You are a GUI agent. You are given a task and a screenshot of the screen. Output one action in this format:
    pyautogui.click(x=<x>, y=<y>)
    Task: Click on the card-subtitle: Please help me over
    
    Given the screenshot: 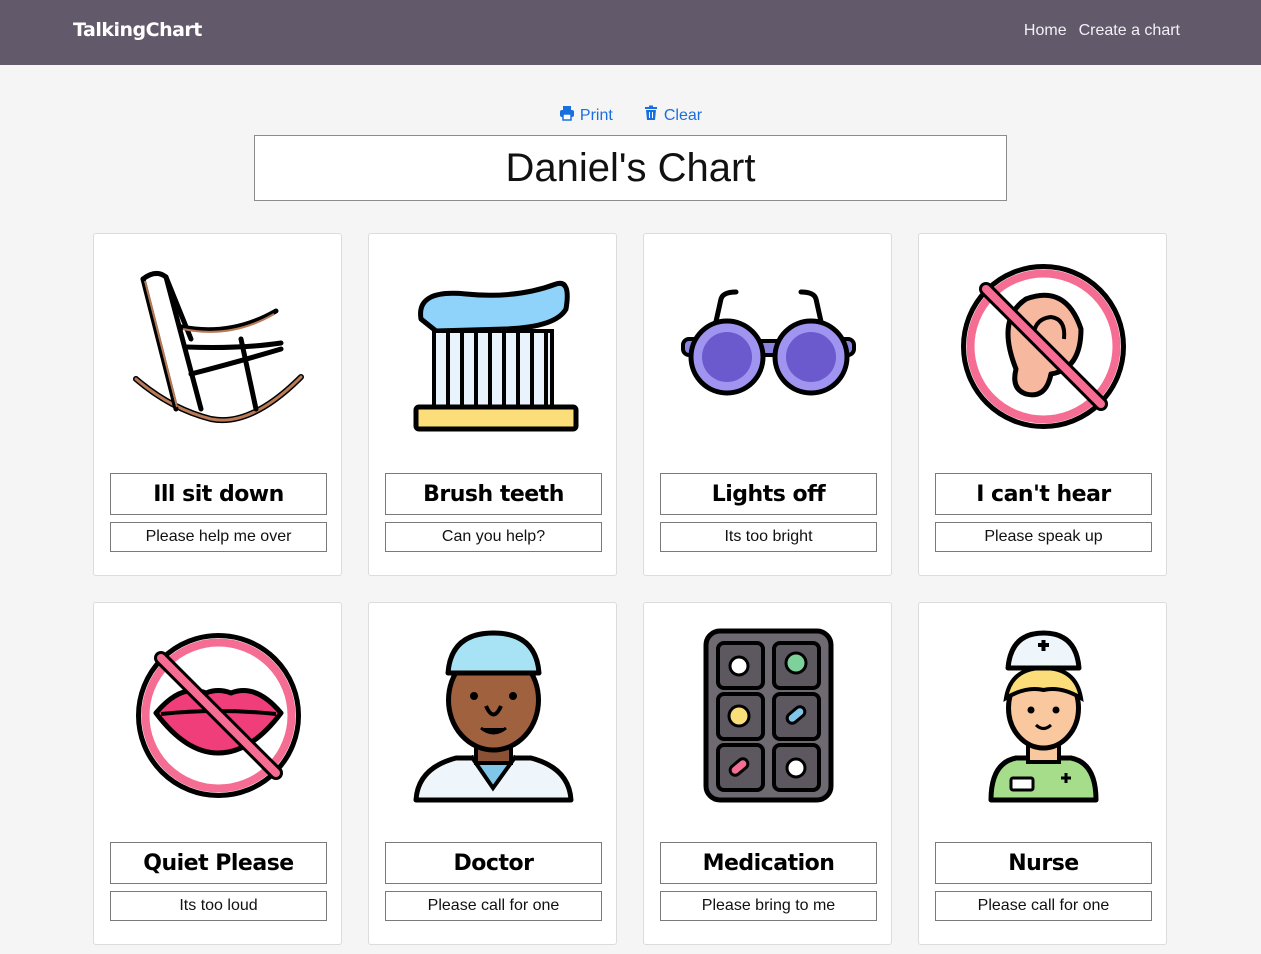 What is the action you would take?
    pyautogui.click(x=218, y=537)
    